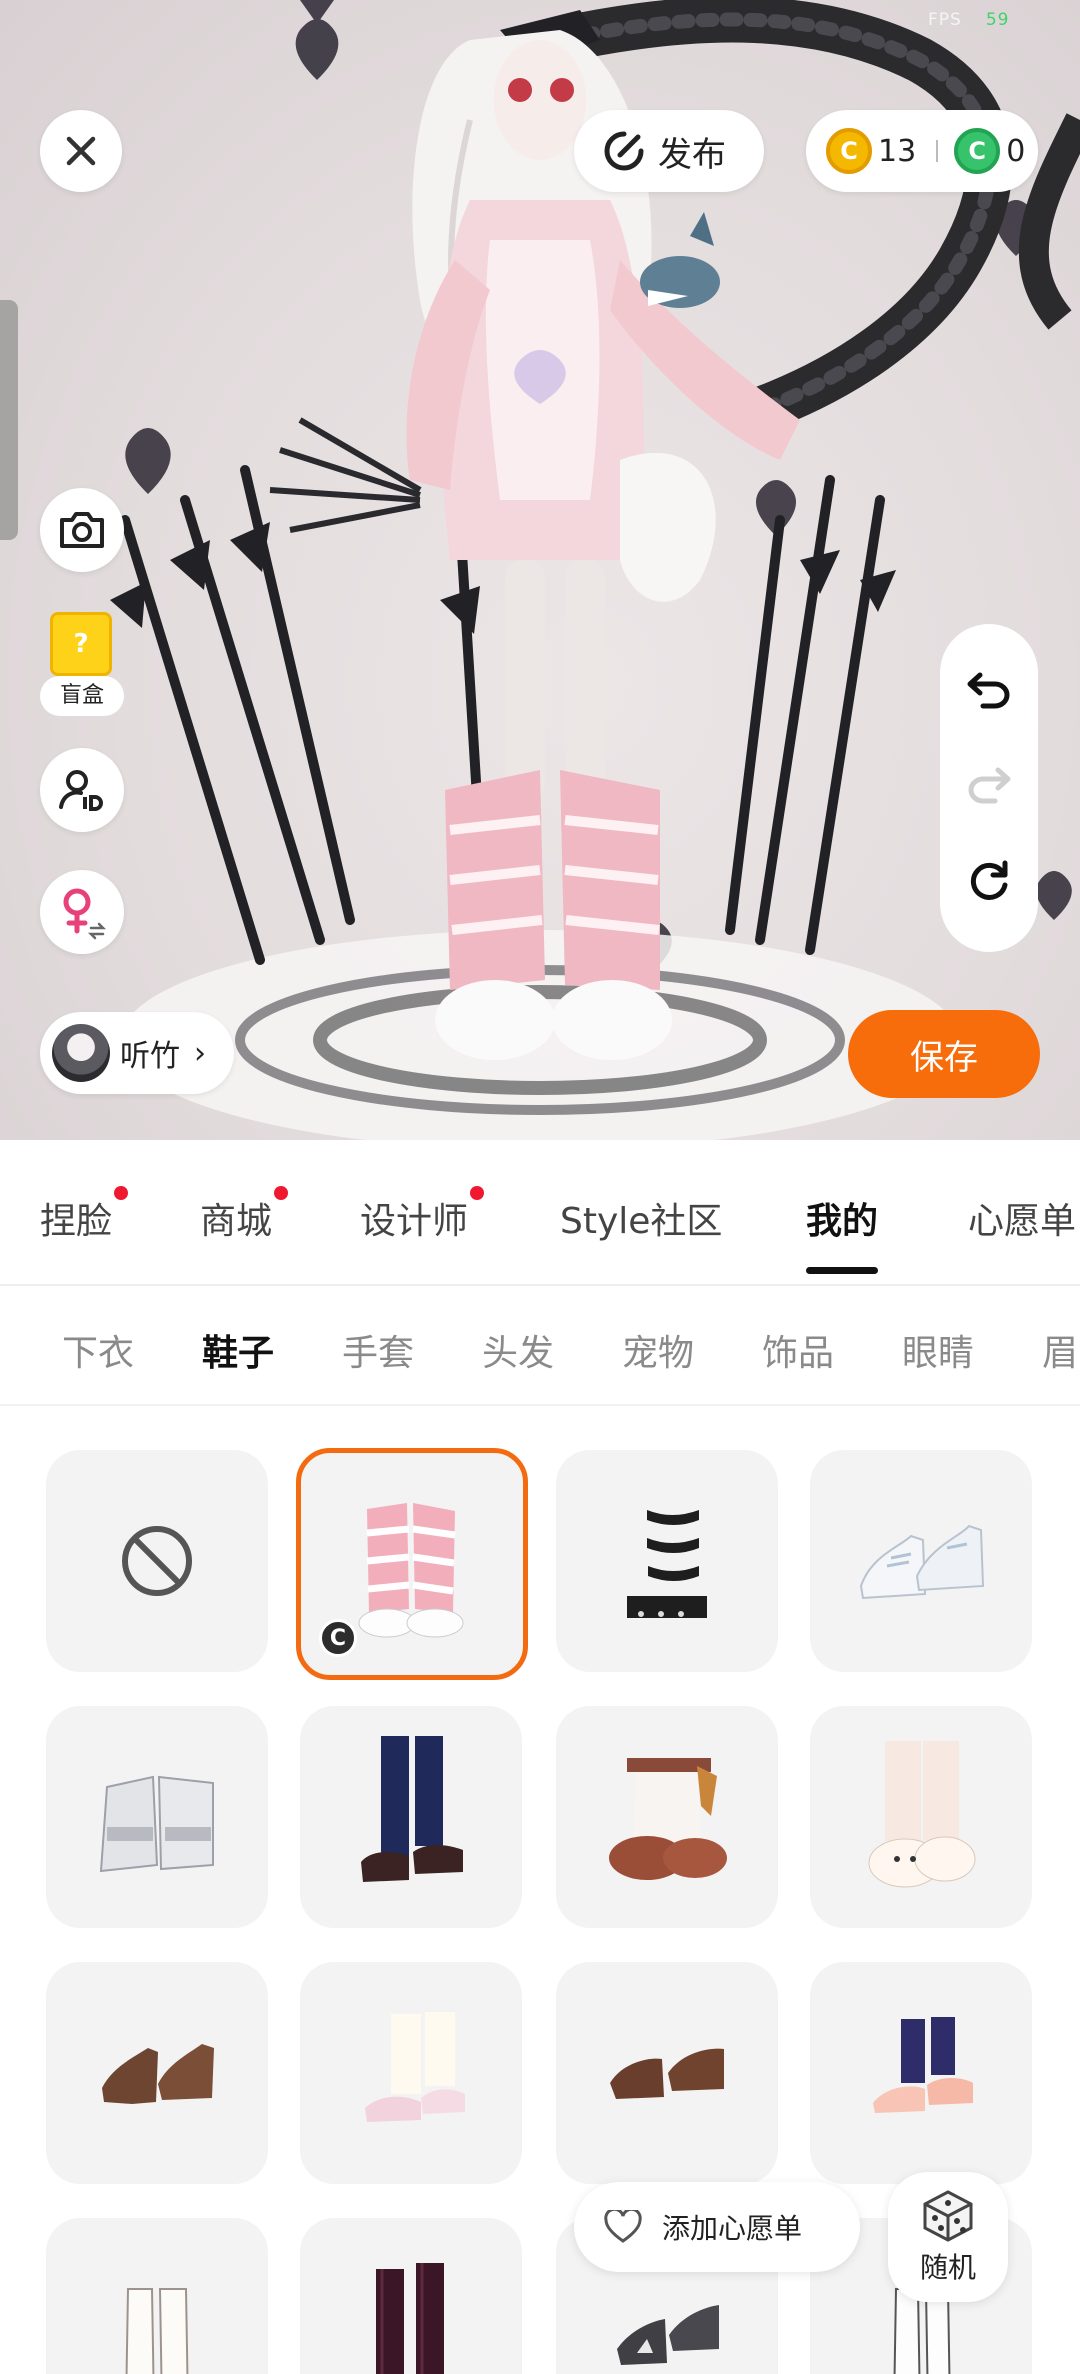  What do you see at coordinates (98, 1350) in the screenshot?
I see `category-bottoms: 下衣` at bounding box center [98, 1350].